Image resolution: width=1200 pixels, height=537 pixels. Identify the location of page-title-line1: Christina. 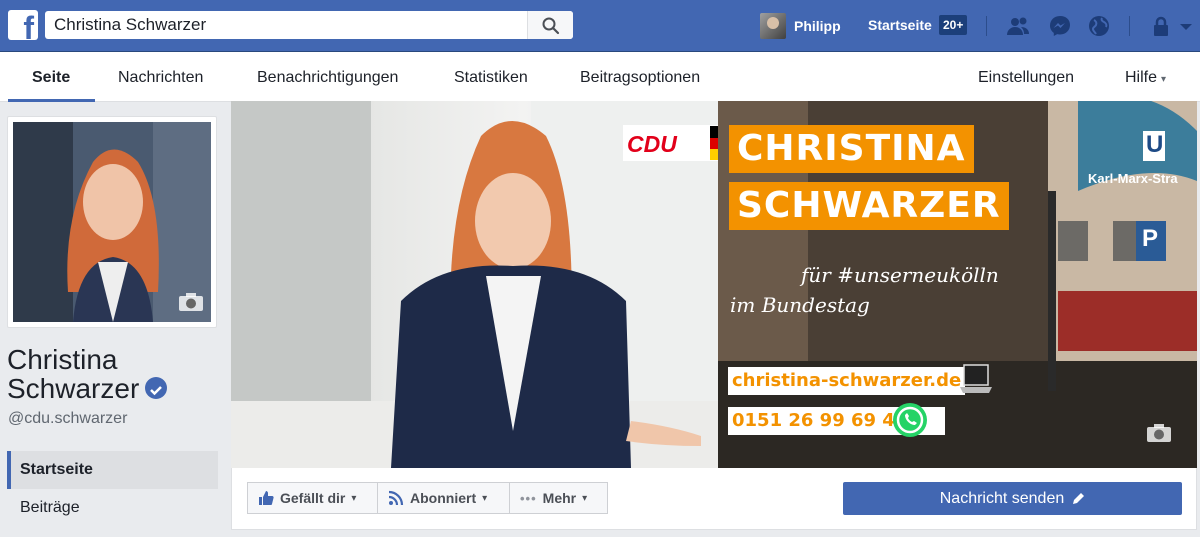
(62, 359).